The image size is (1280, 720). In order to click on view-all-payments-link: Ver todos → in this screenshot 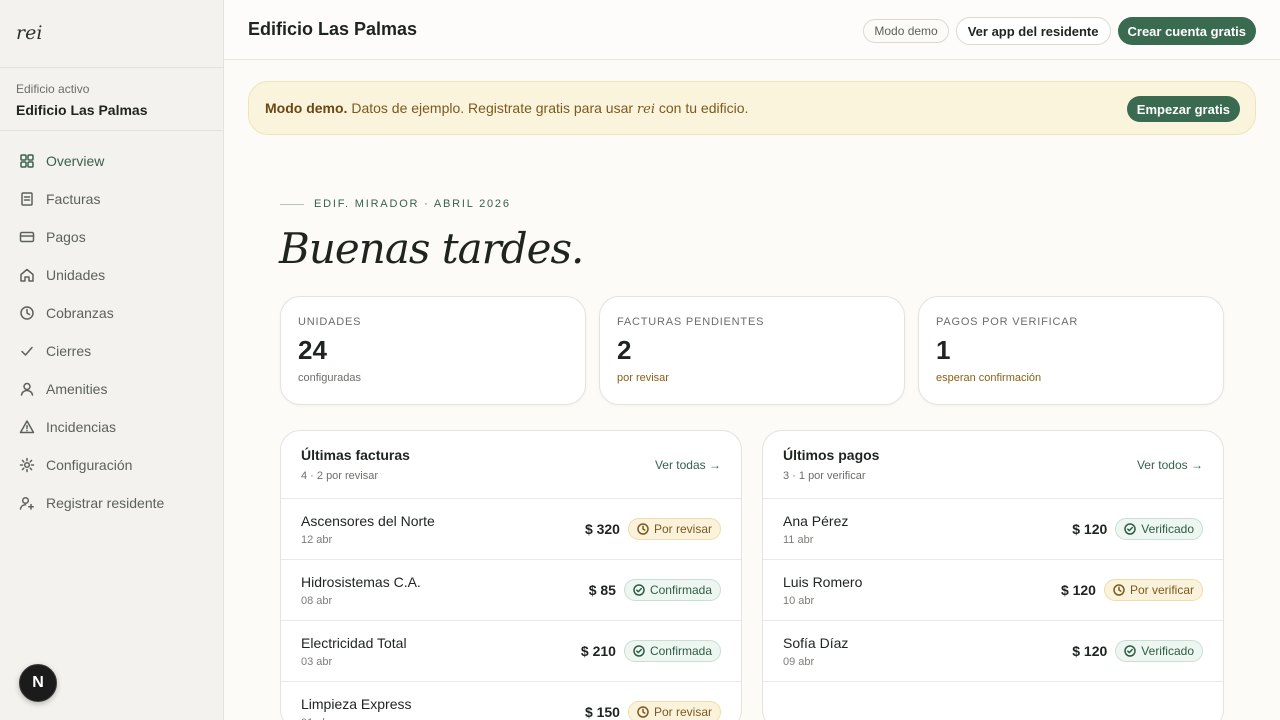, I will do `click(1170, 465)`.